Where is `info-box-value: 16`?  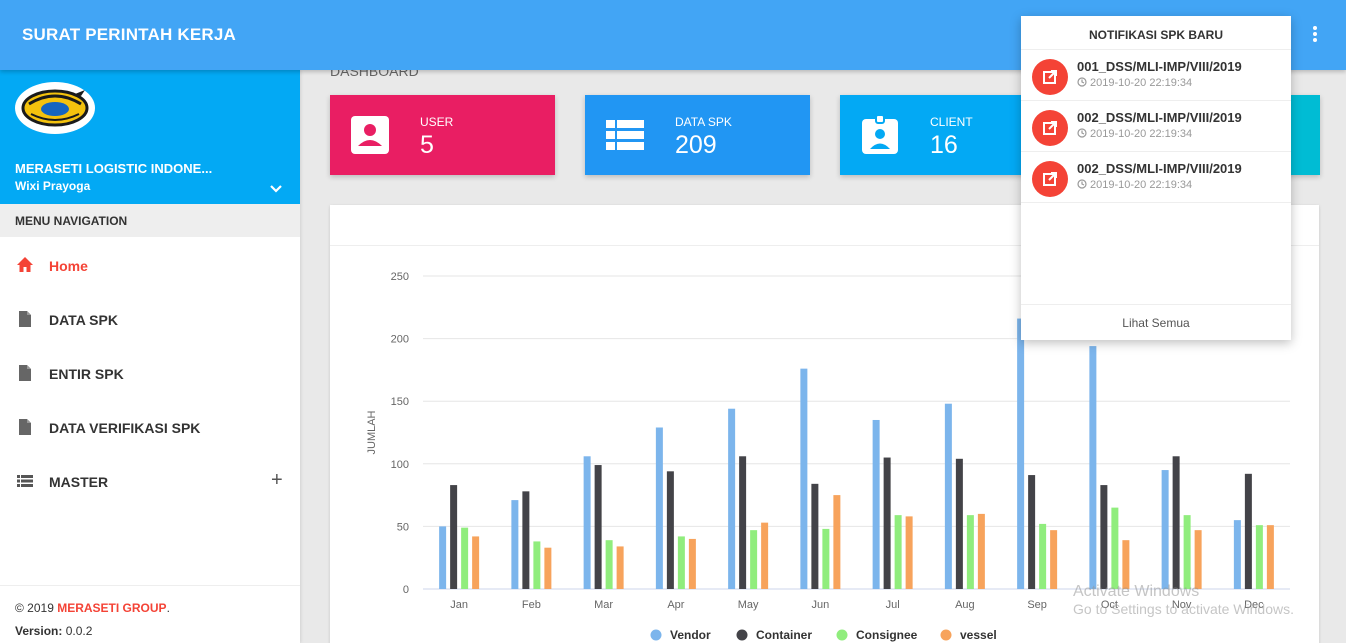
info-box-value: 16 is located at coordinates (944, 145).